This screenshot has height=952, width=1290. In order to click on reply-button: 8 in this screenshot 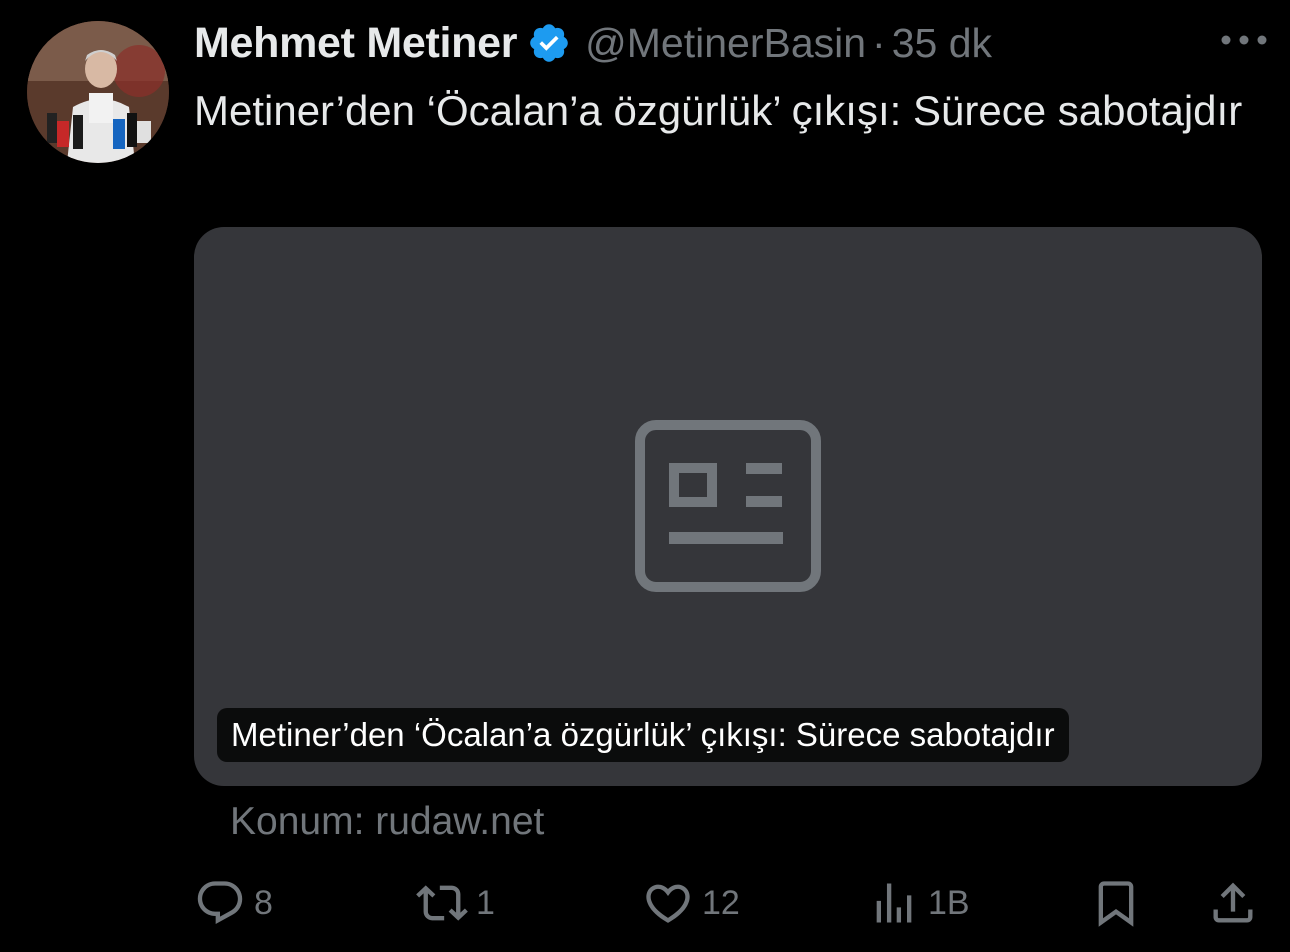, I will do `click(233, 903)`.